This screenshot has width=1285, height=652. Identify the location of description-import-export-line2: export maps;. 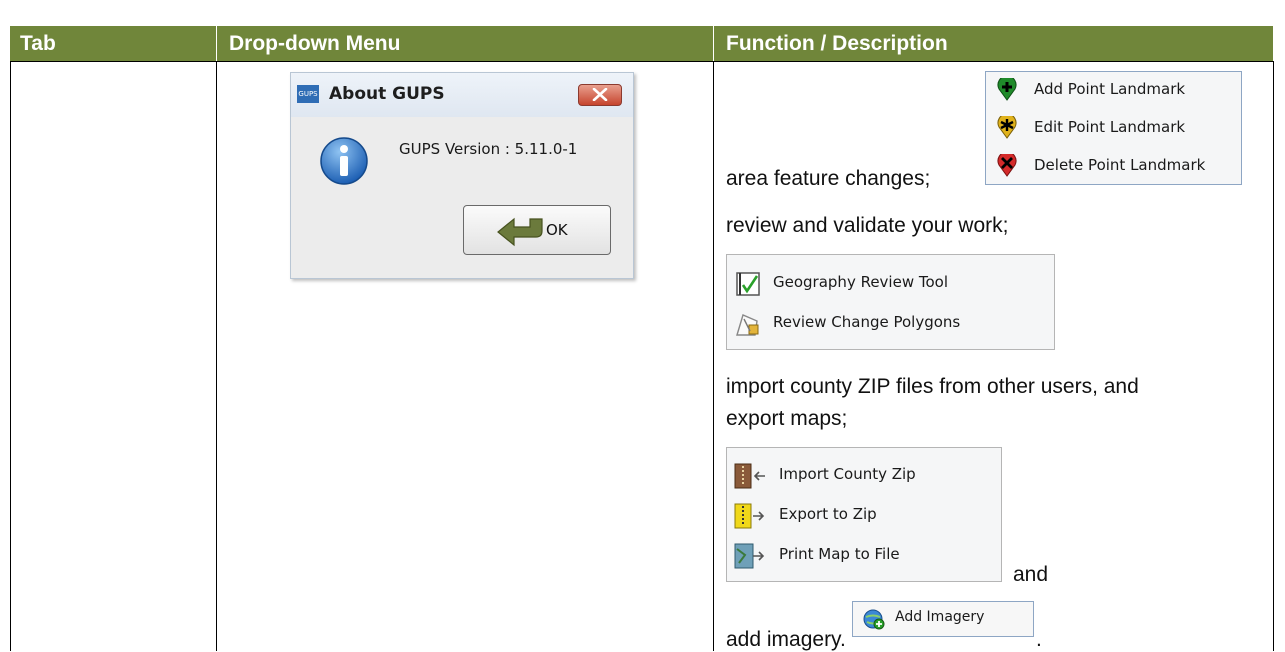
(787, 418).